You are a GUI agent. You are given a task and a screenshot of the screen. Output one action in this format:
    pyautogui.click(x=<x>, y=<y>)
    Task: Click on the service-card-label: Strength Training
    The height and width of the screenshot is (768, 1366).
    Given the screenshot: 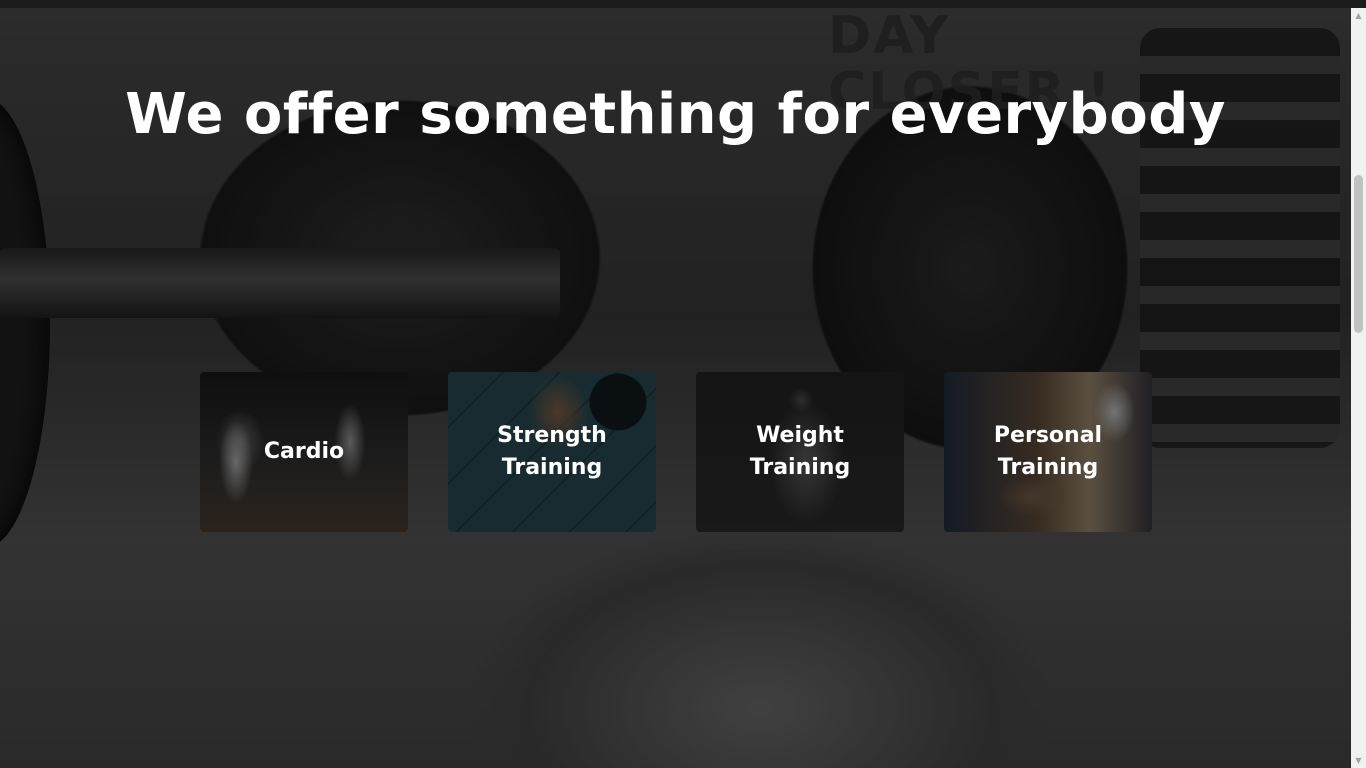 What is the action you would take?
    pyautogui.click(x=552, y=451)
    